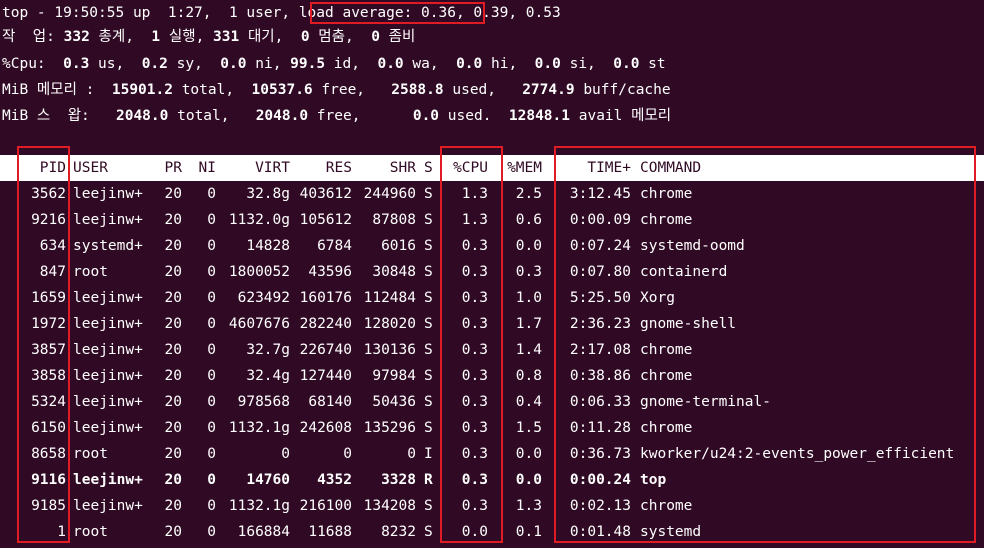 Image resolution: width=984 pixels, height=548 pixels. What do you see at coordinates (33, 168) in the screenshot?
I see `col-pid-header: PID` at bounding box center [33, 168].